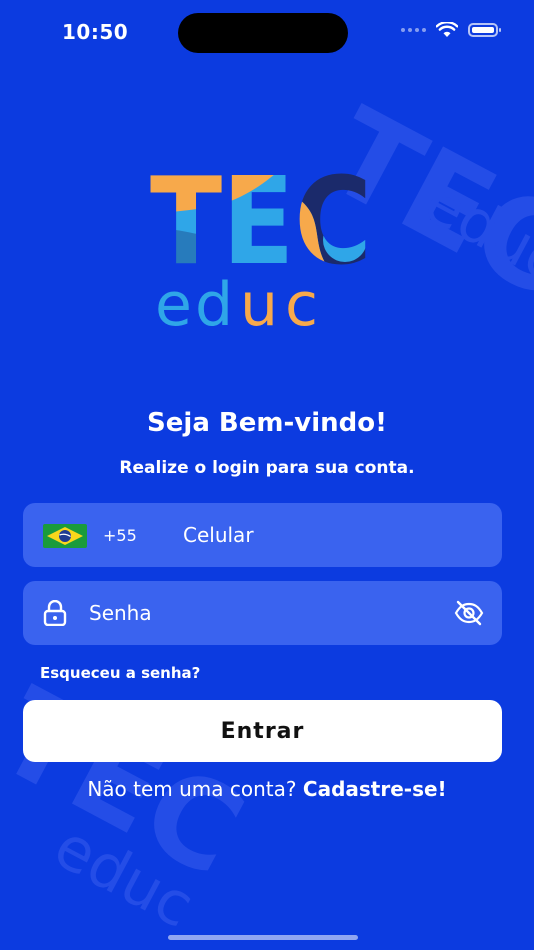 The width and height of the screenshot is (534, 950). I want to click on signup-link: Cadastre-se!, so click(375, 789).